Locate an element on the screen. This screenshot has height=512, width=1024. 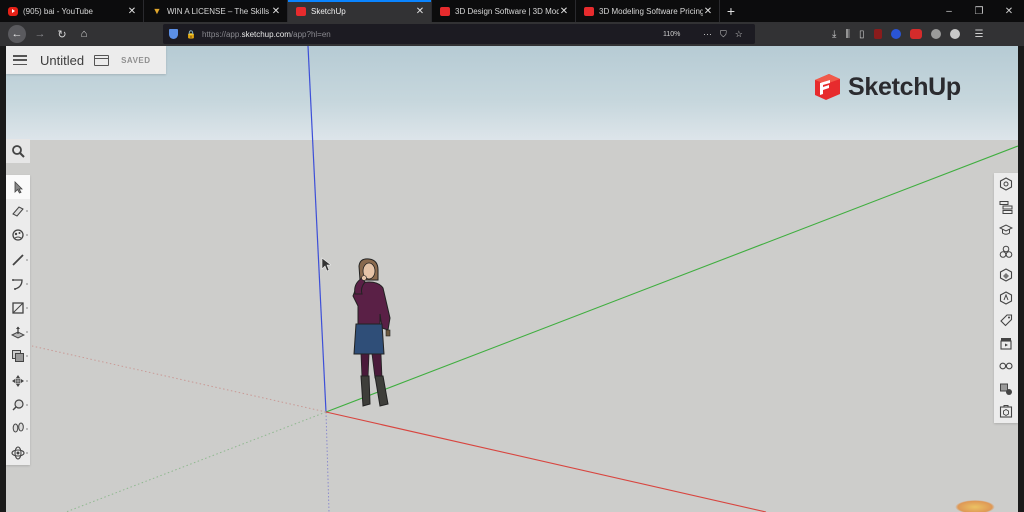
panel-scenes is located at coordinates (1006, 343).